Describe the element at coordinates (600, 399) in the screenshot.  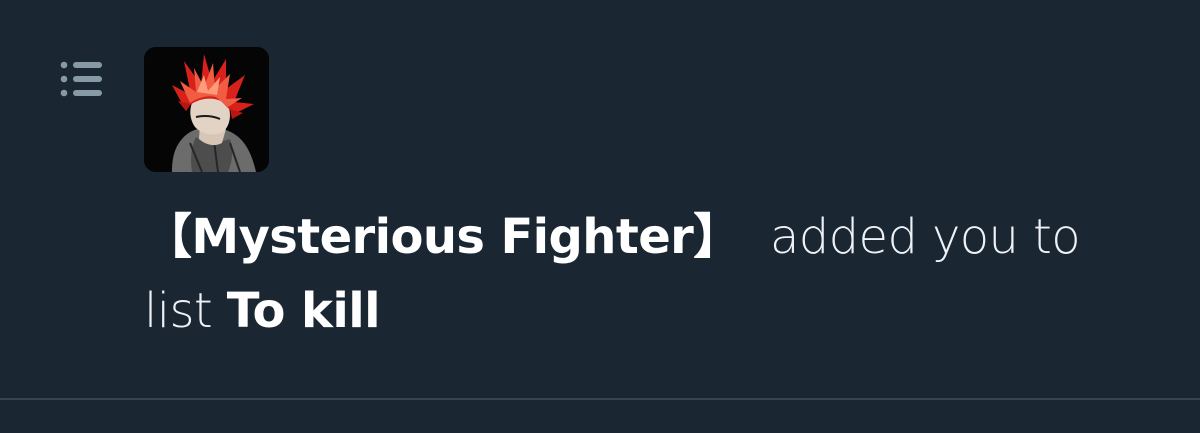
I see `divider` at that location.